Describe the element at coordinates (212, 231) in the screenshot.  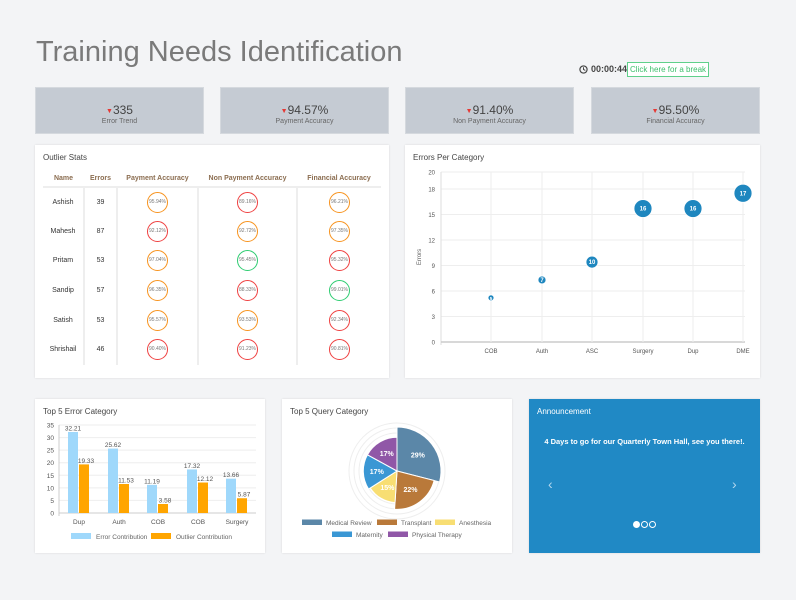
I see `table-row: Mahesh 87 92.12% 92.72% 97.35%` at that location.